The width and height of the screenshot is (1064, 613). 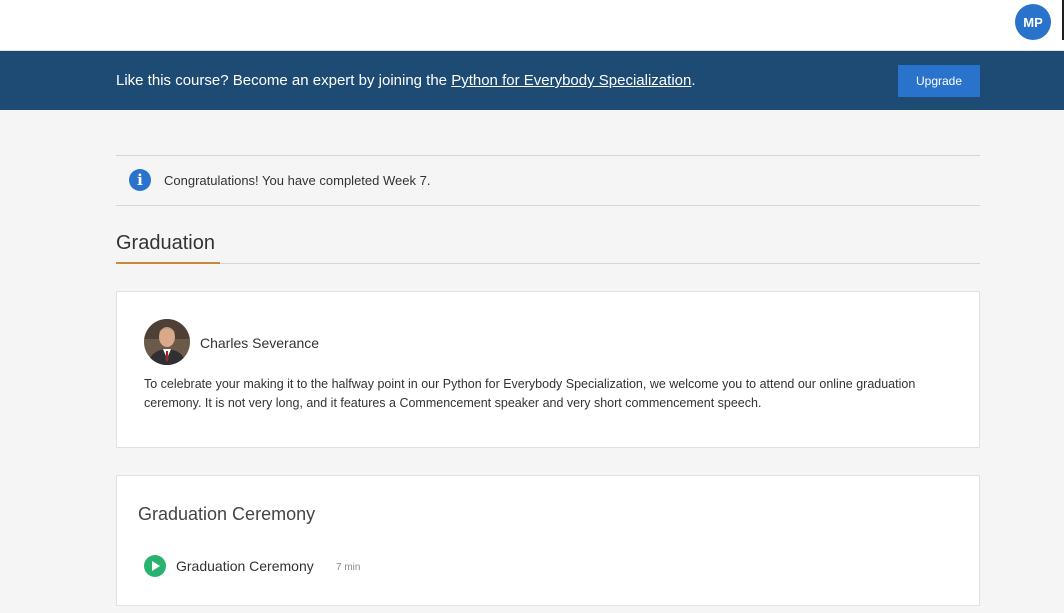 I want to click on top-bar: MP, so click(x=532, y=25).